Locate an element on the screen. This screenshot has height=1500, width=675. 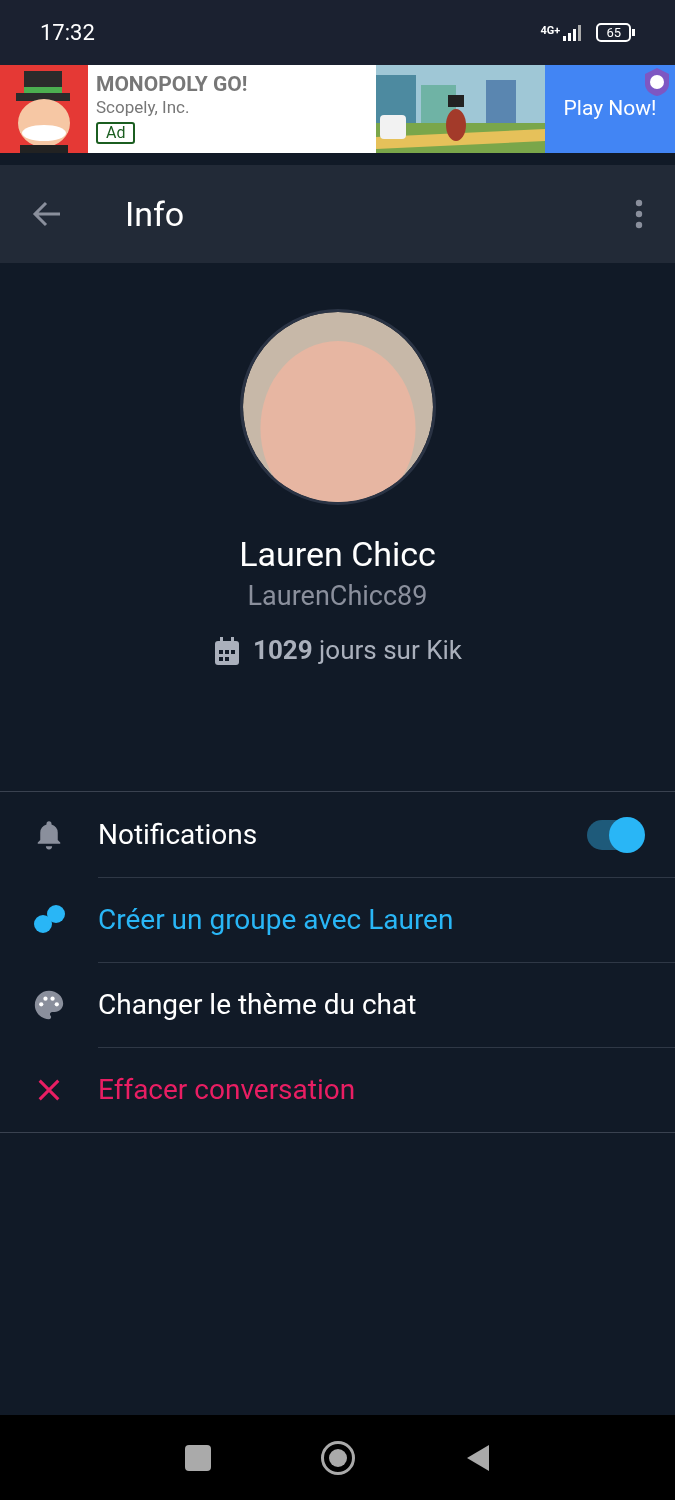
settings-row: Notifications is located at coordinates (337, 834).